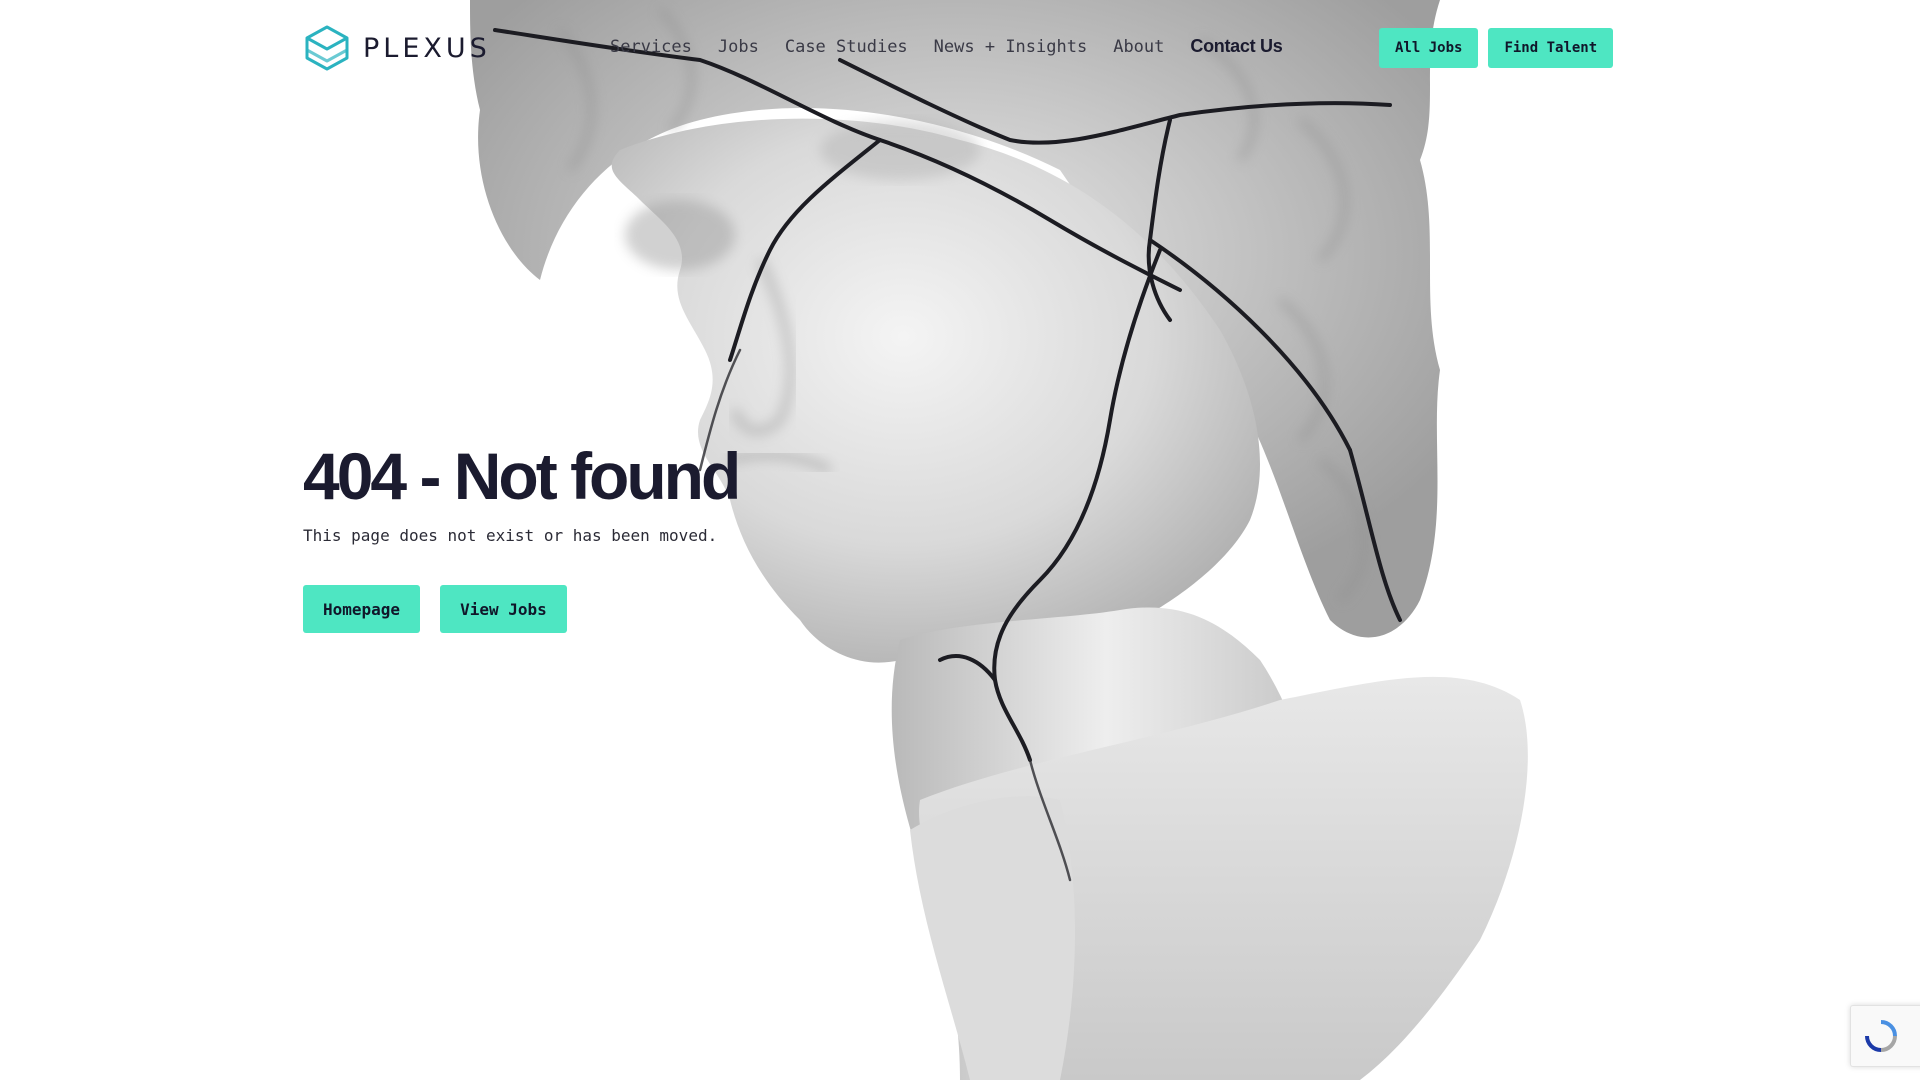 This screenshot has height=1080, width=1920. What do you see at coordinates (1138, 47) in the screenshot?
I see `nav-about: About` at bounding box center [1138, 47].